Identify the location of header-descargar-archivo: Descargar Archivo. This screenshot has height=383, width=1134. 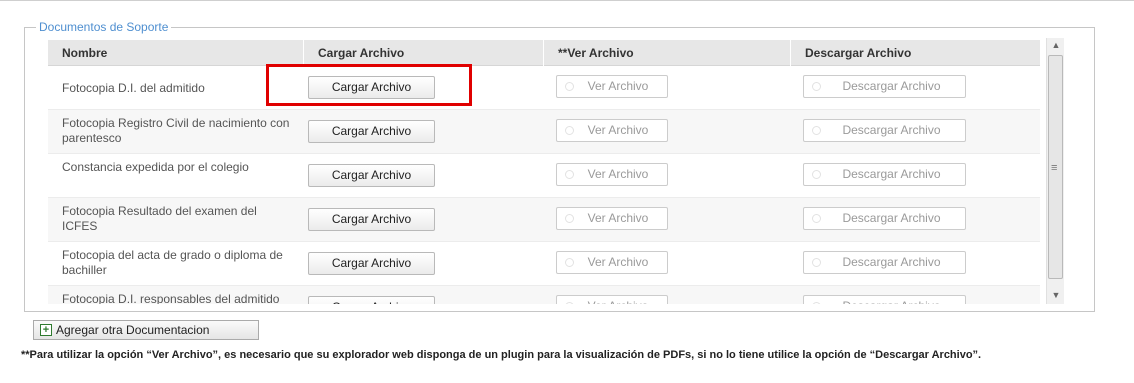
(858, 53).